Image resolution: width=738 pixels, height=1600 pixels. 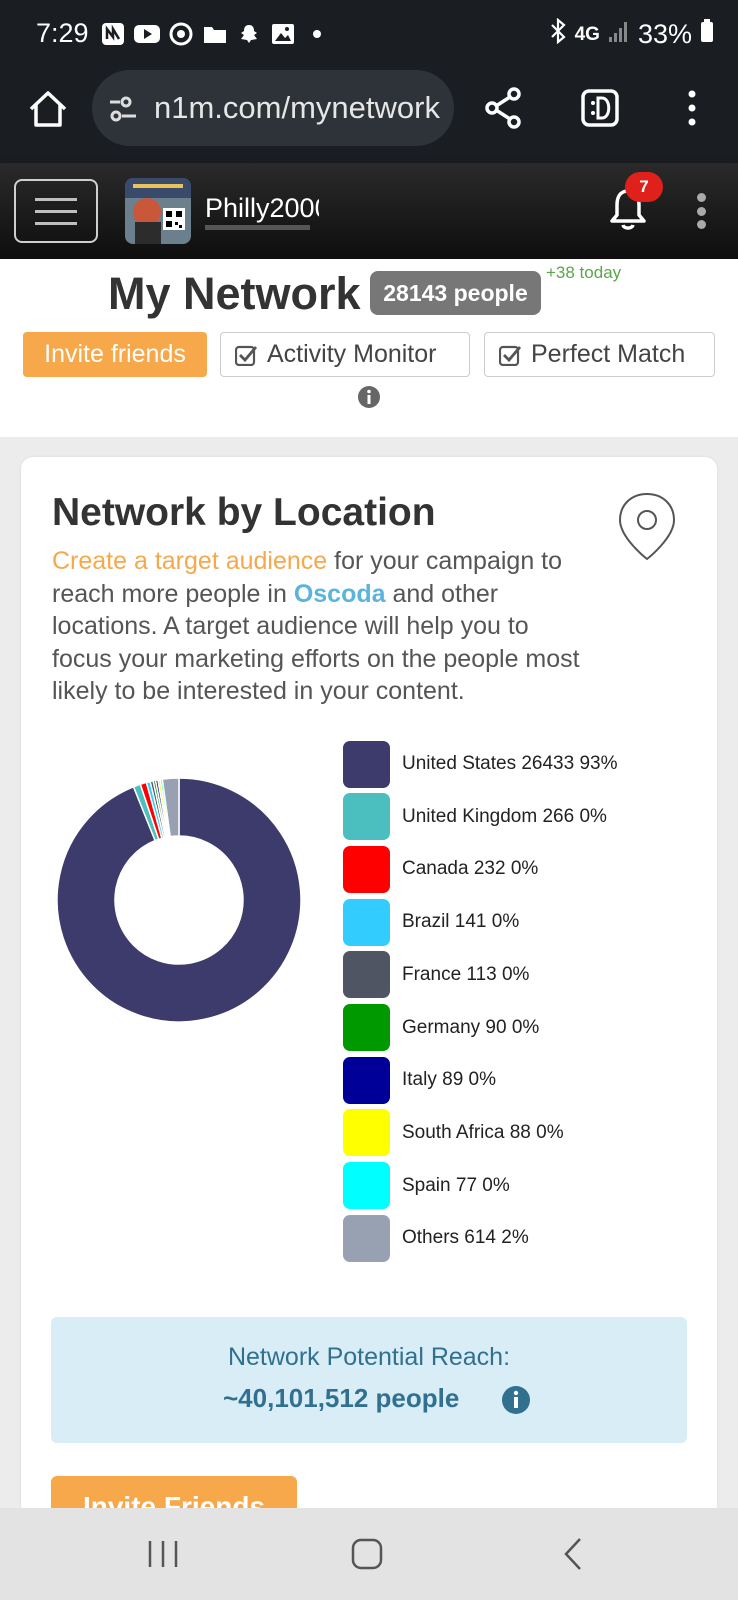 I want to click on hamburger-menu-button, so click(x=56, y=211).